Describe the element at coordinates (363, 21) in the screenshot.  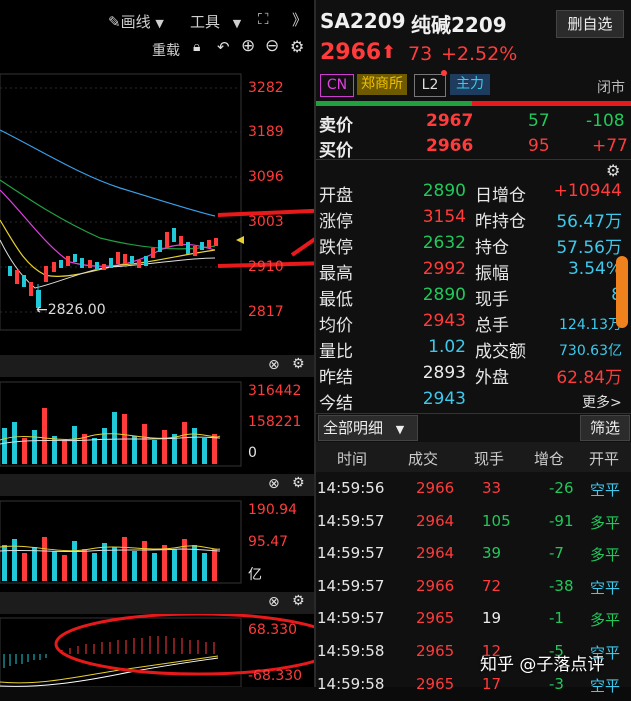
I see `symbol-code: SA2209` at that location.